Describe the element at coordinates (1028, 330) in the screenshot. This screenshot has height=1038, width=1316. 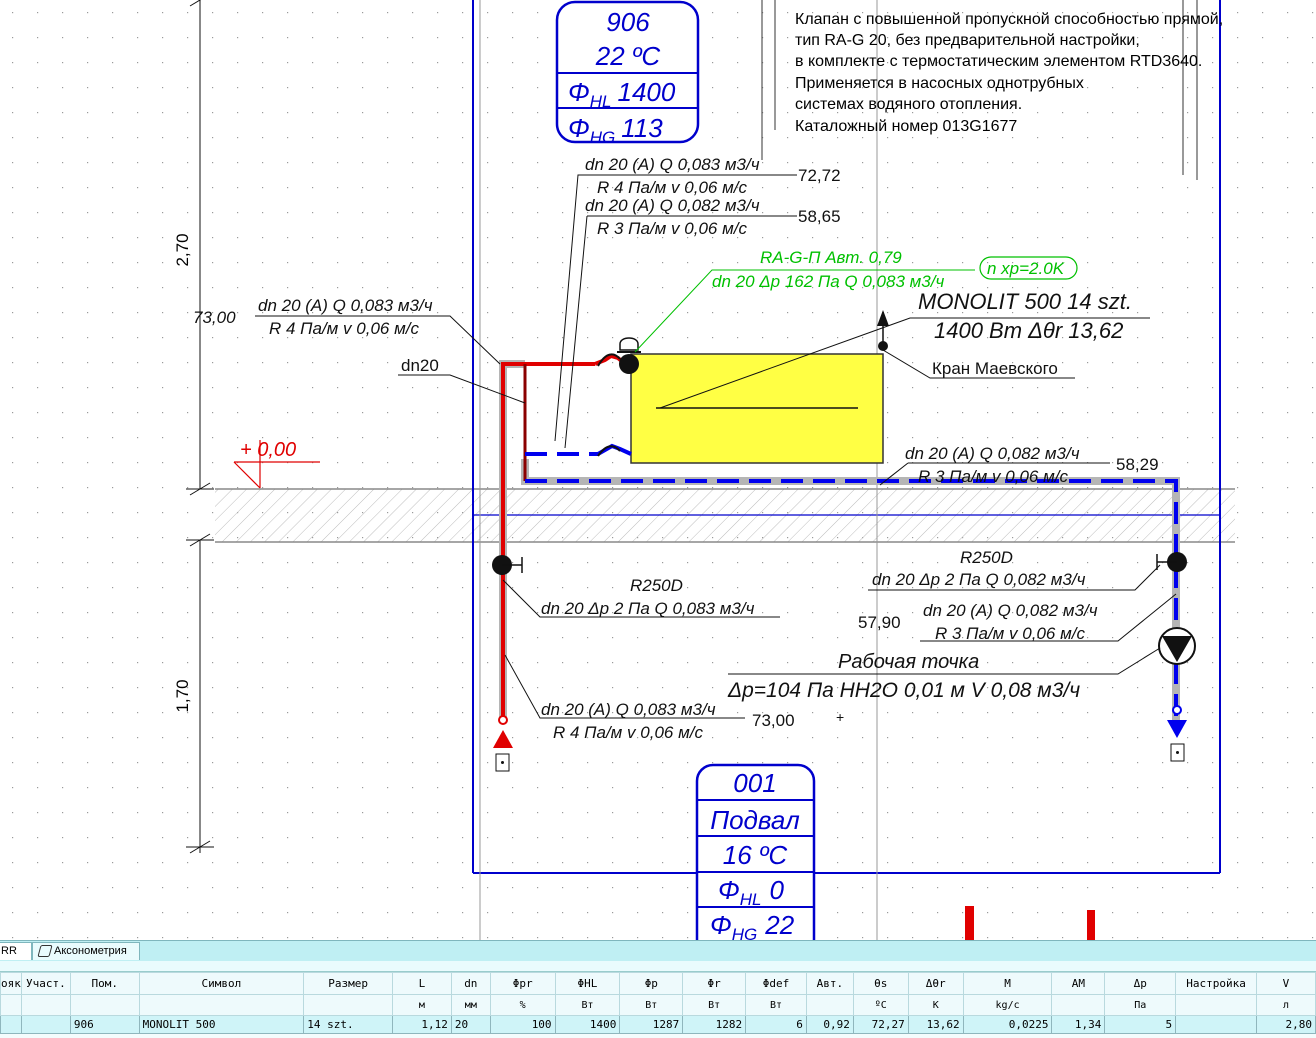
I see `label-radiator-2: 1400 Вт Δθr 13,62` at that location.